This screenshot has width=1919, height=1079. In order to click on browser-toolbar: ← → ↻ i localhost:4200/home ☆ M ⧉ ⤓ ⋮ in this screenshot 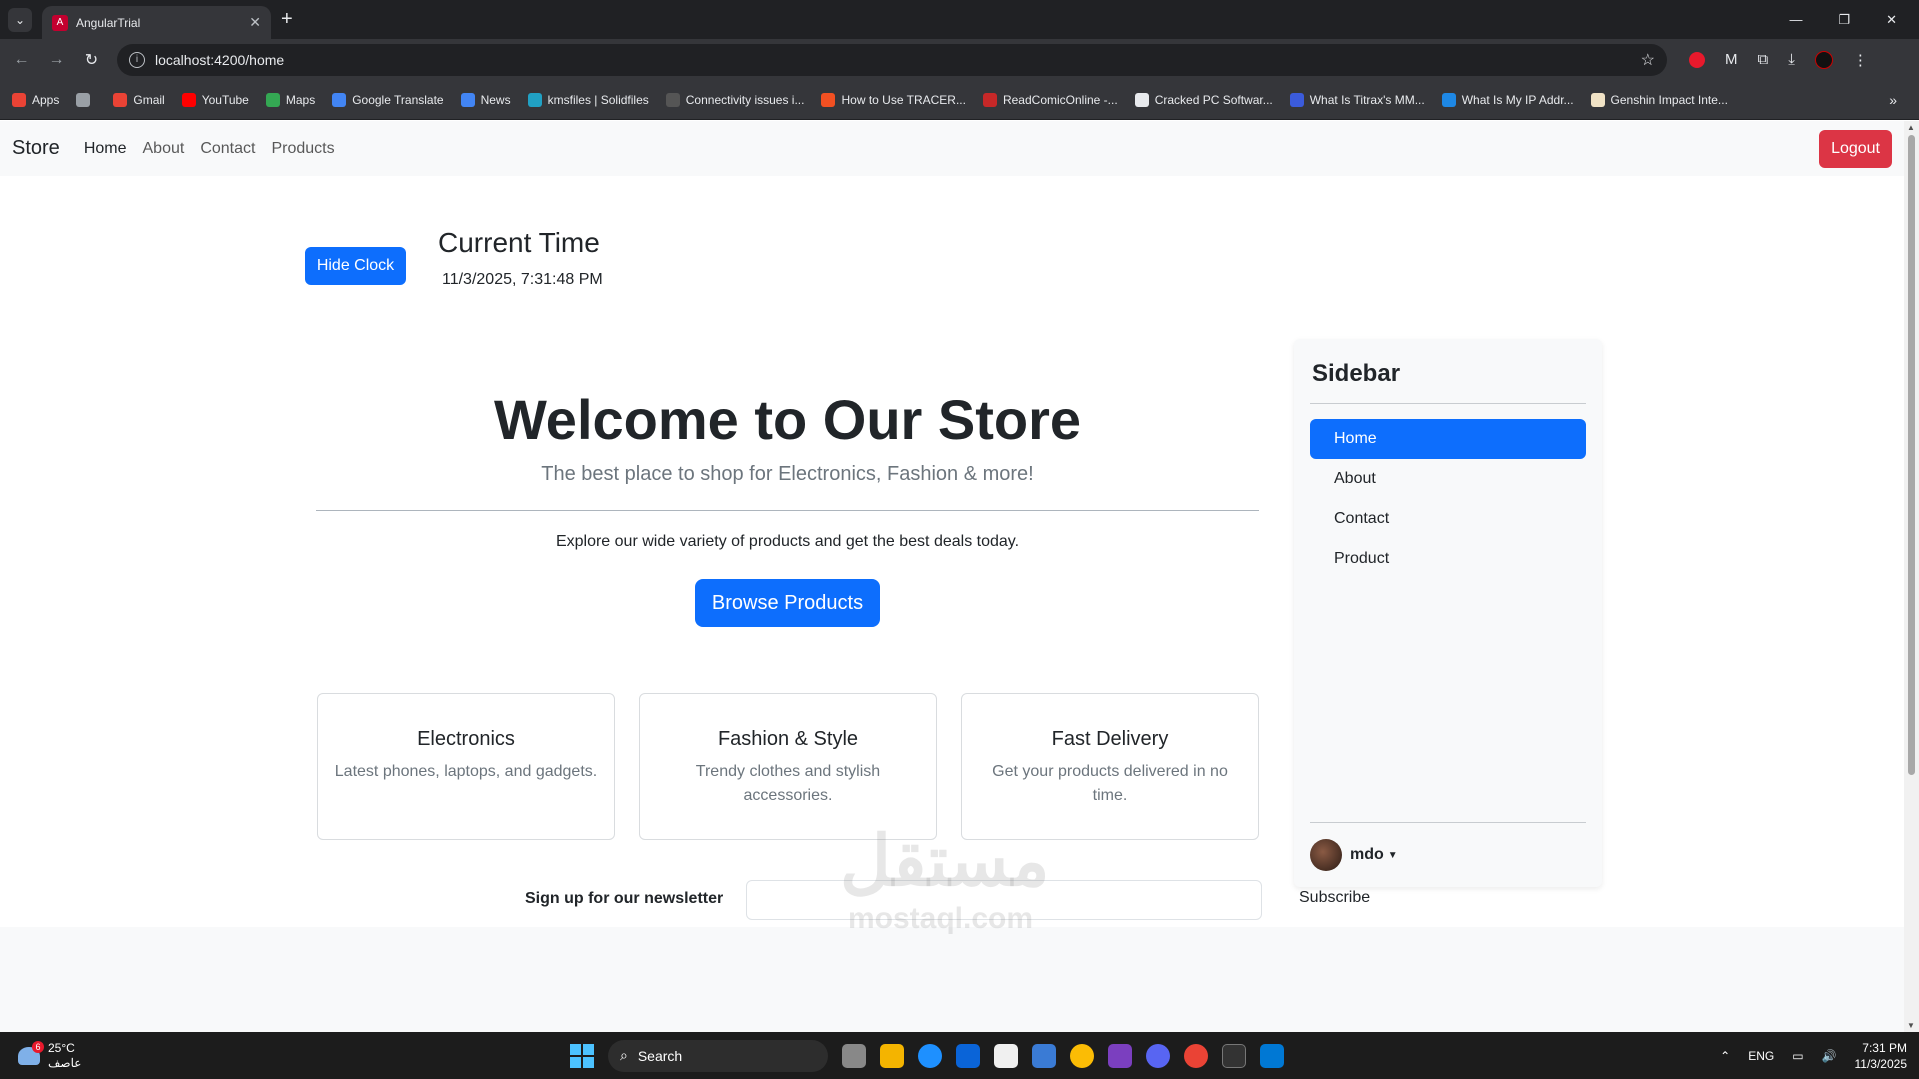, I will do `click(959, 59)`.